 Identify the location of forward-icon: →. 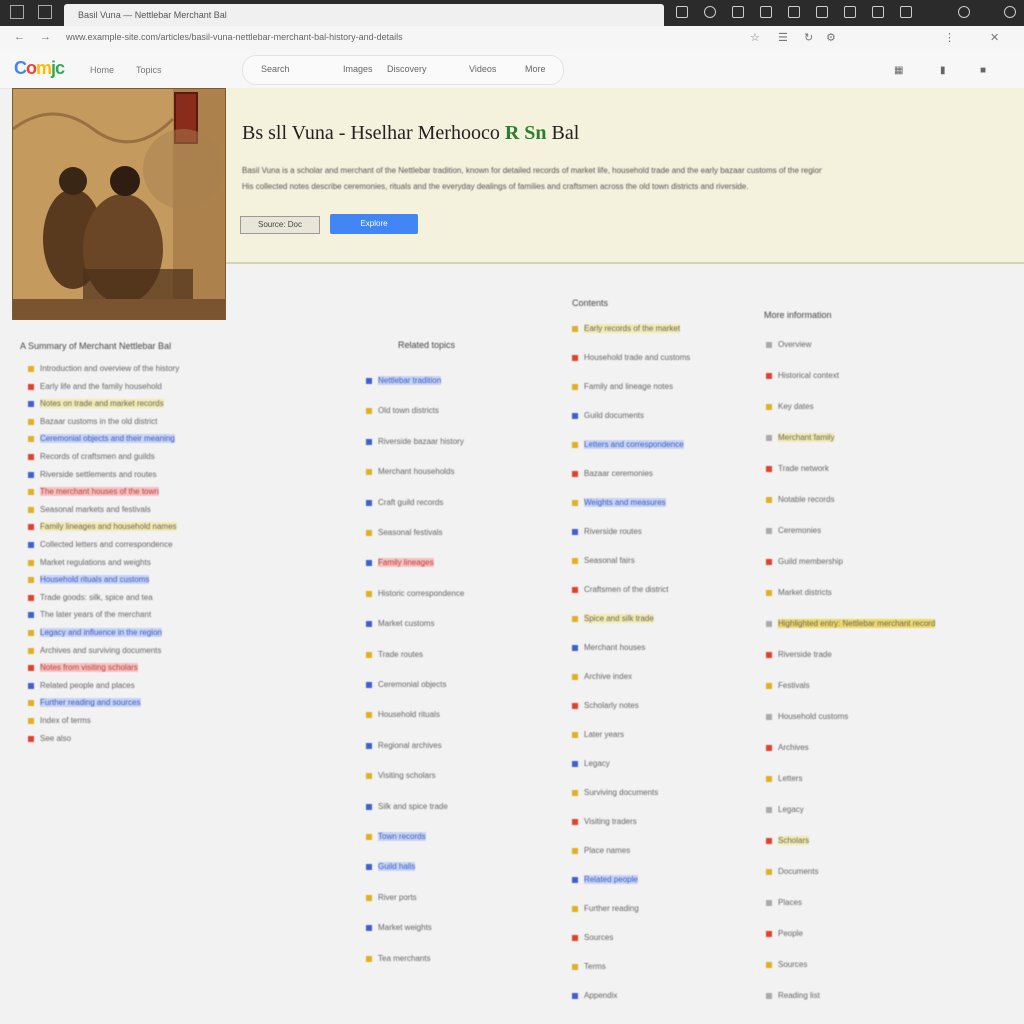
(45, 37).